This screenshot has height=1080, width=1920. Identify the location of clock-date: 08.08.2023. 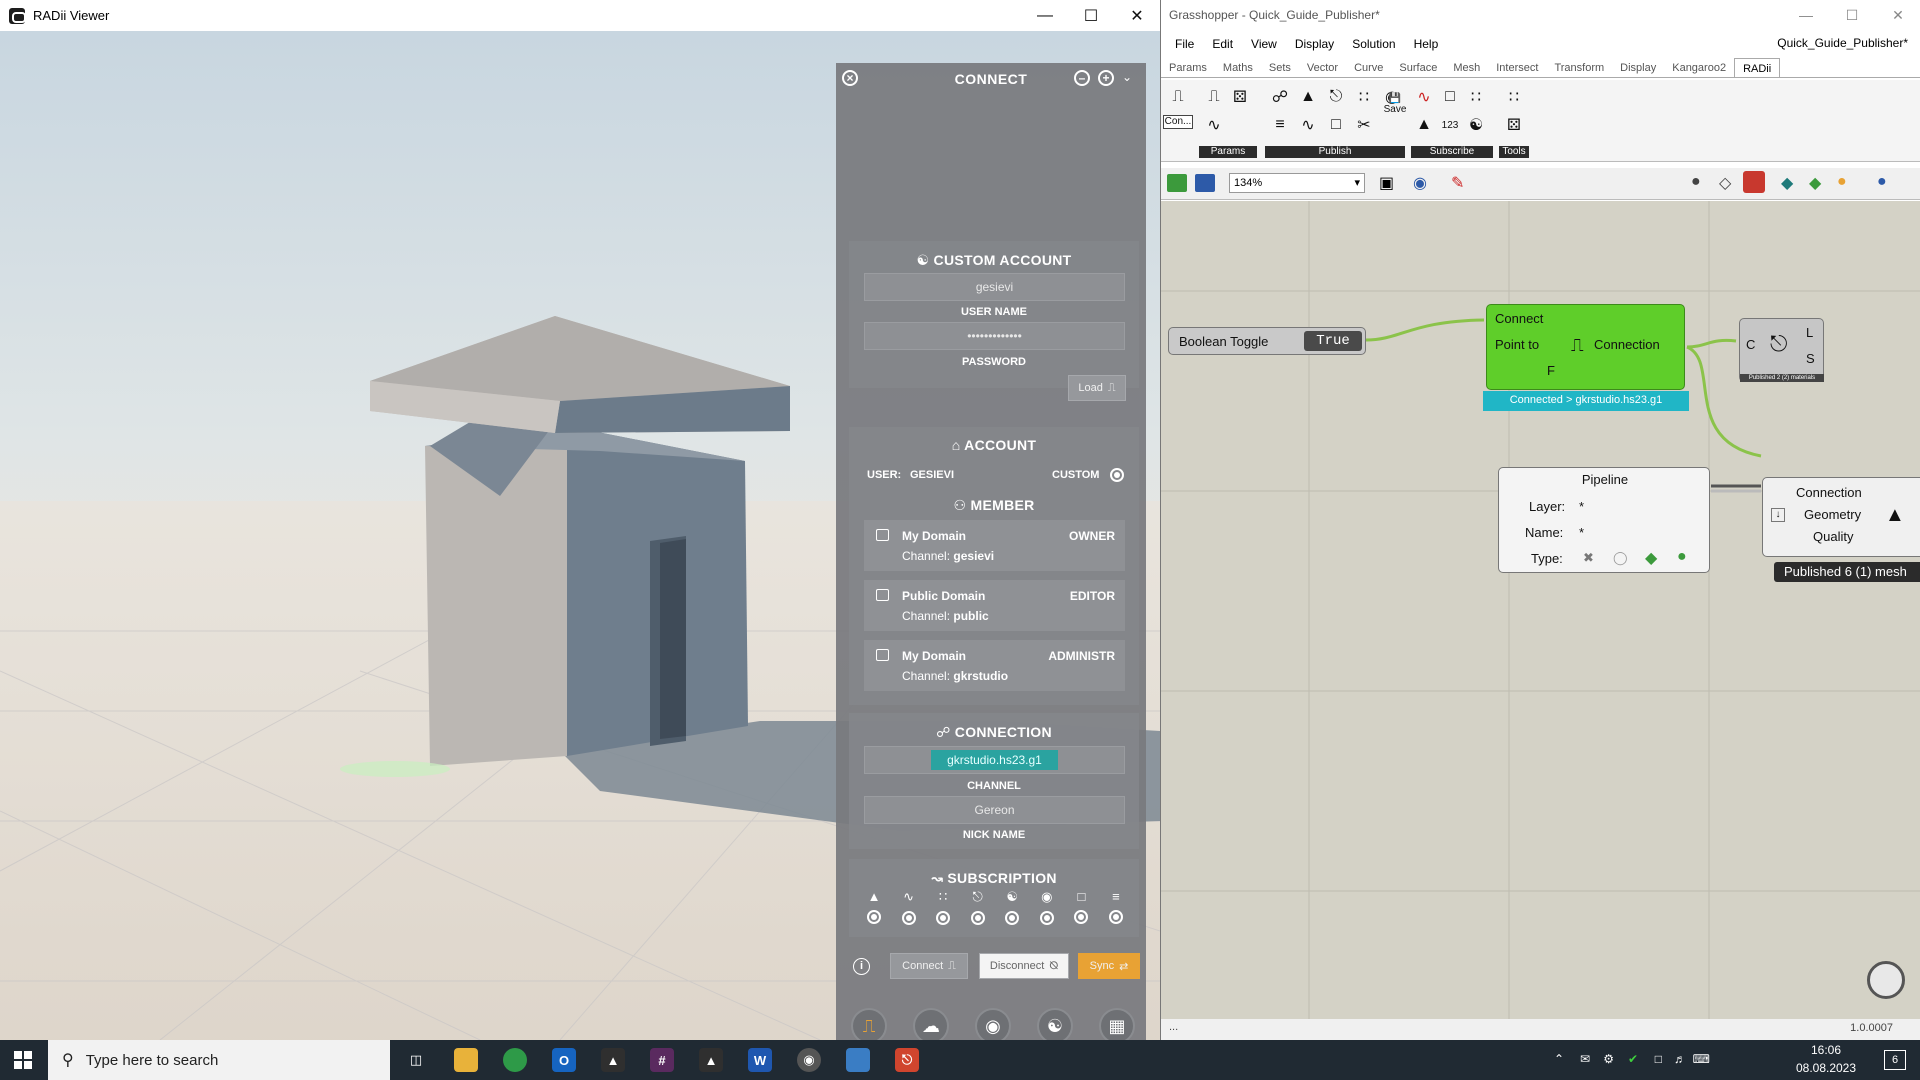
(1826, 1068).